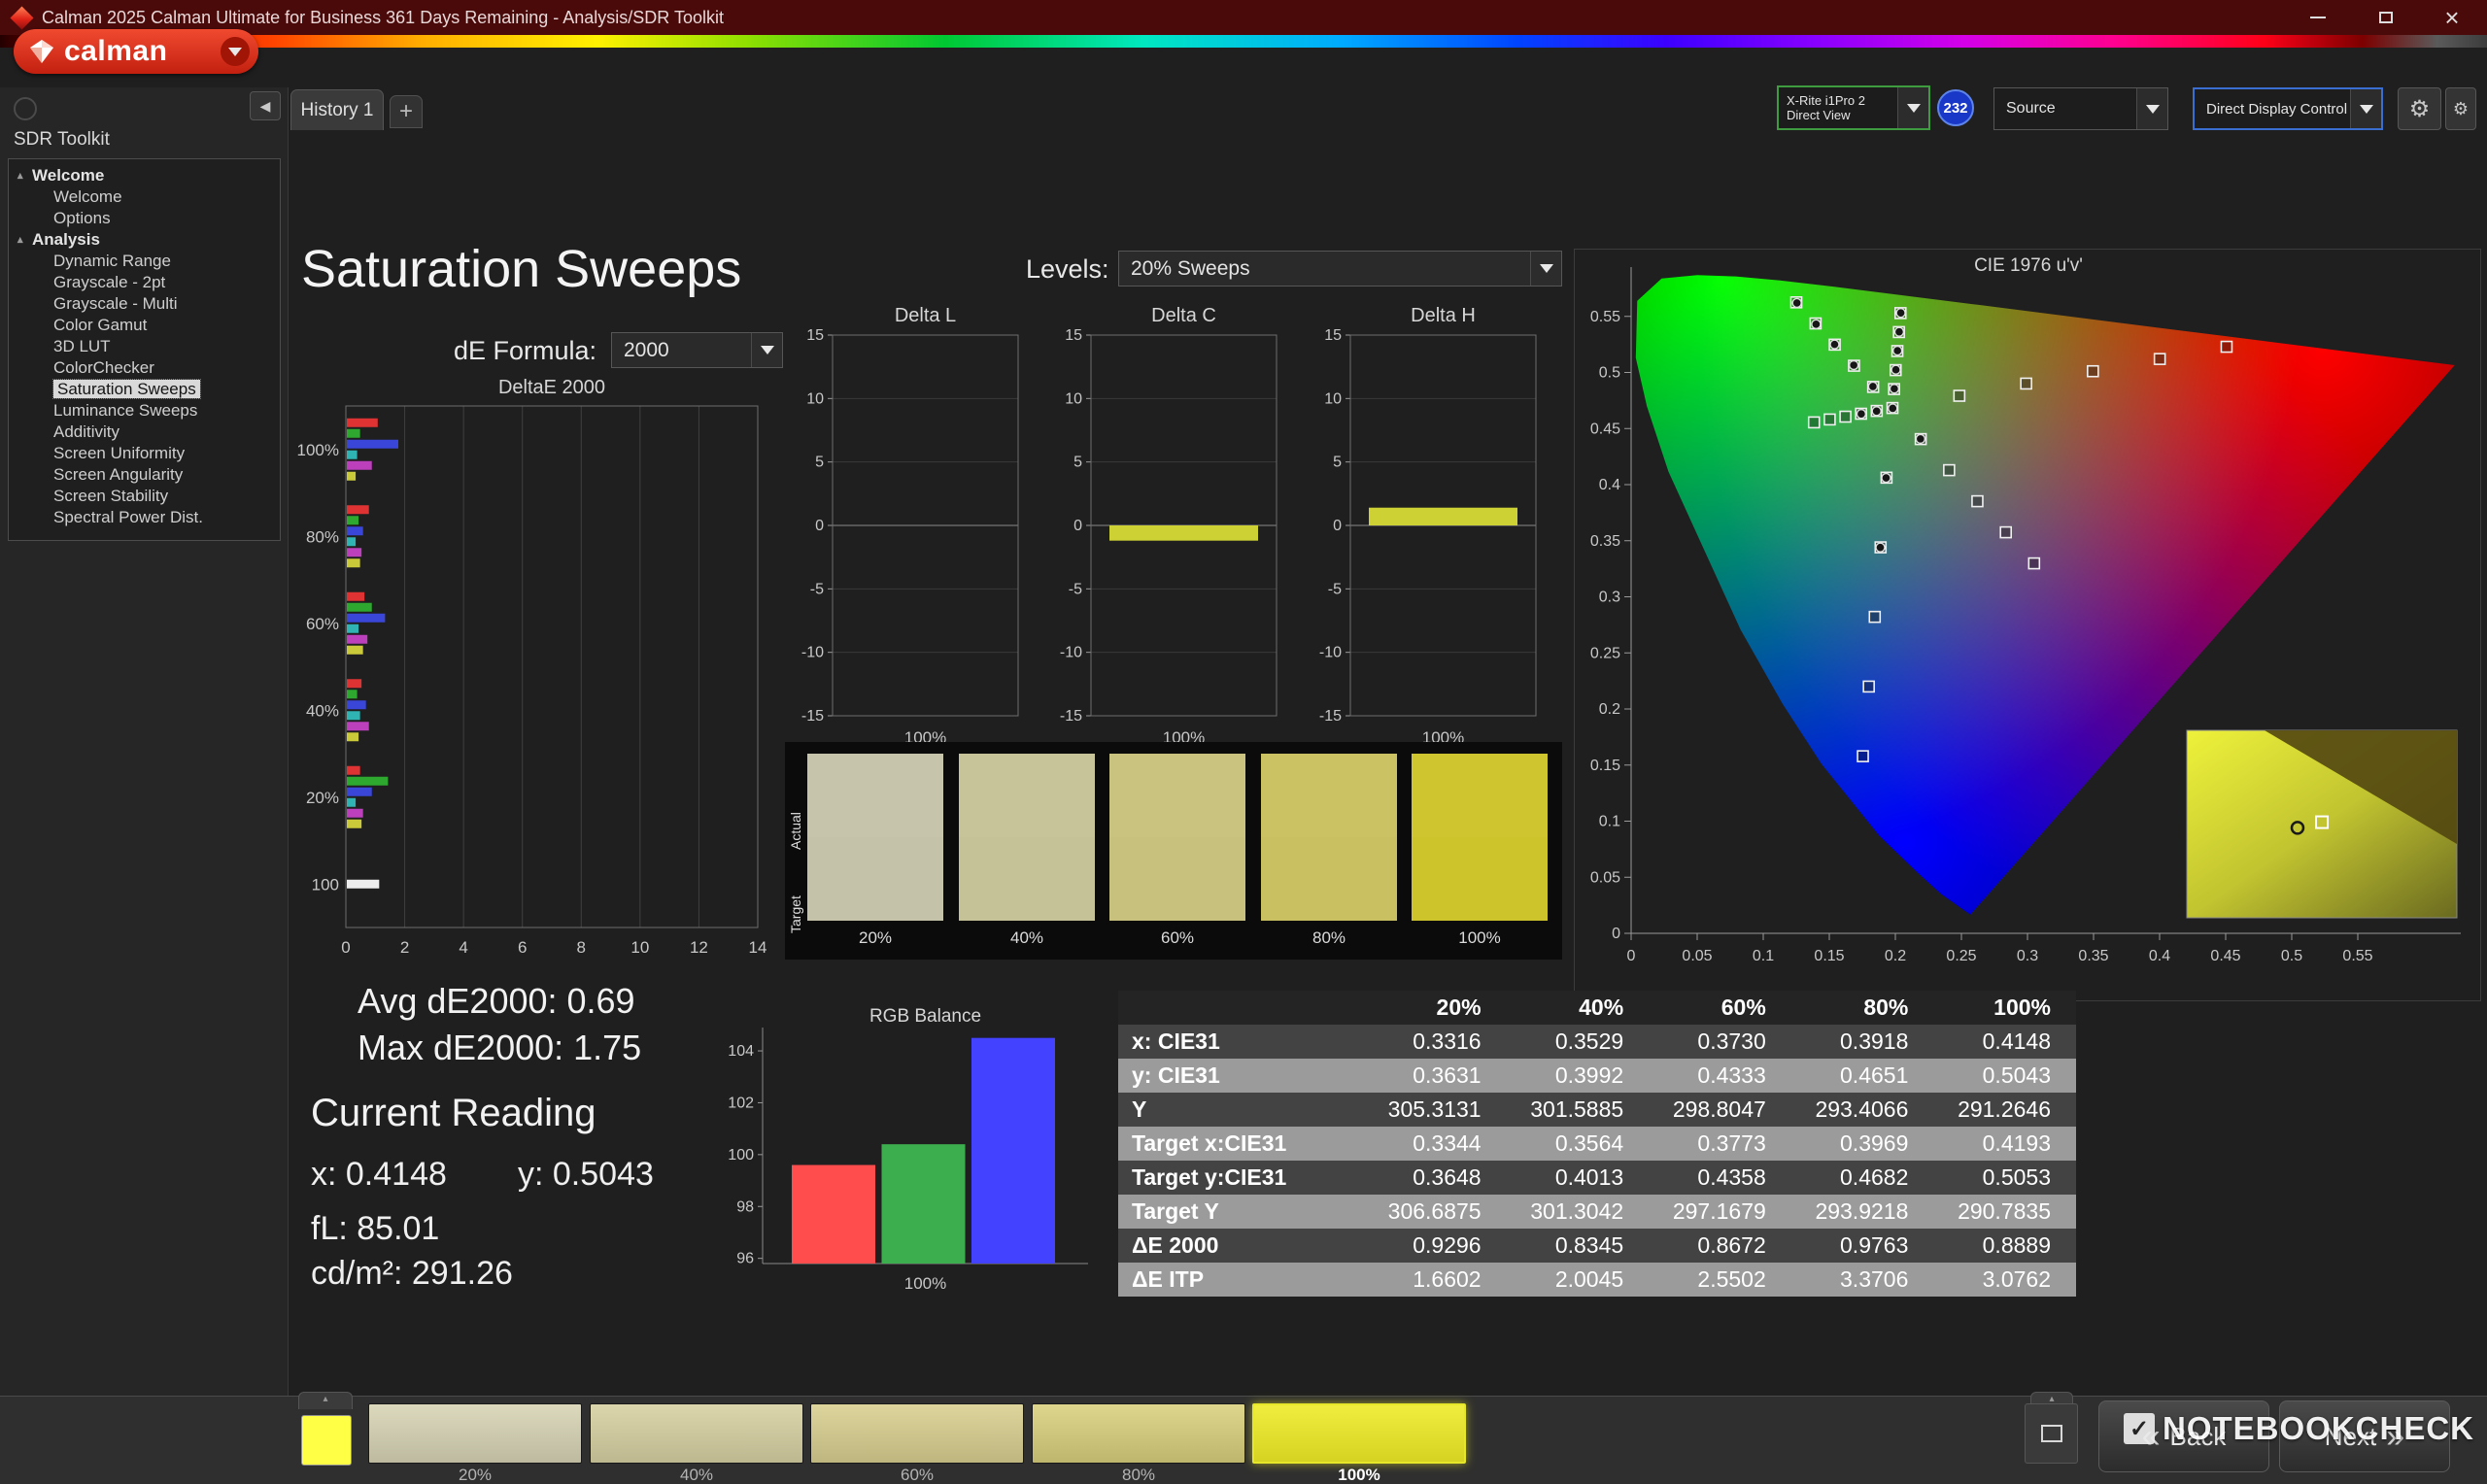 The height and width of the screenshot is (1484, 2487). What do you see at coordinates (2183, 1436) in the screenshot?
I see `back-button: « Back` at bounding box center [2183, 1436].